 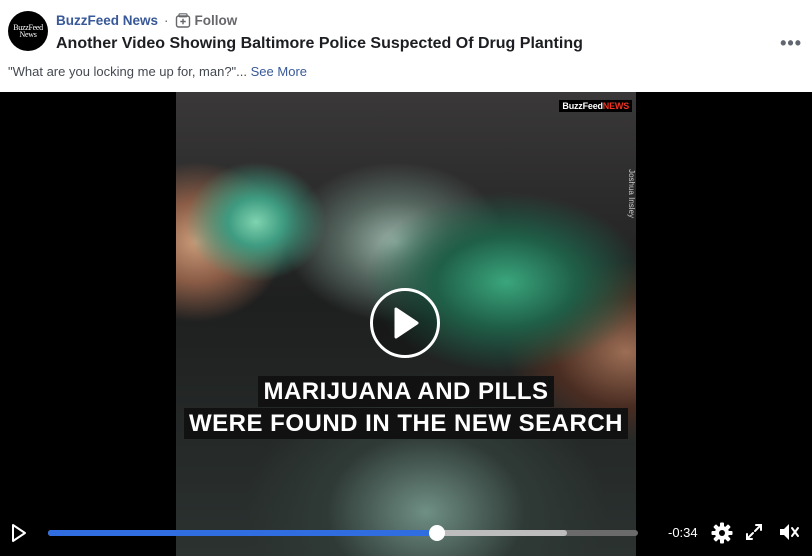 What do you see at coordinates (631, 193) in the screenshot?
I see `video-credit: Joshua Insley` at bounding box center [631, 193].